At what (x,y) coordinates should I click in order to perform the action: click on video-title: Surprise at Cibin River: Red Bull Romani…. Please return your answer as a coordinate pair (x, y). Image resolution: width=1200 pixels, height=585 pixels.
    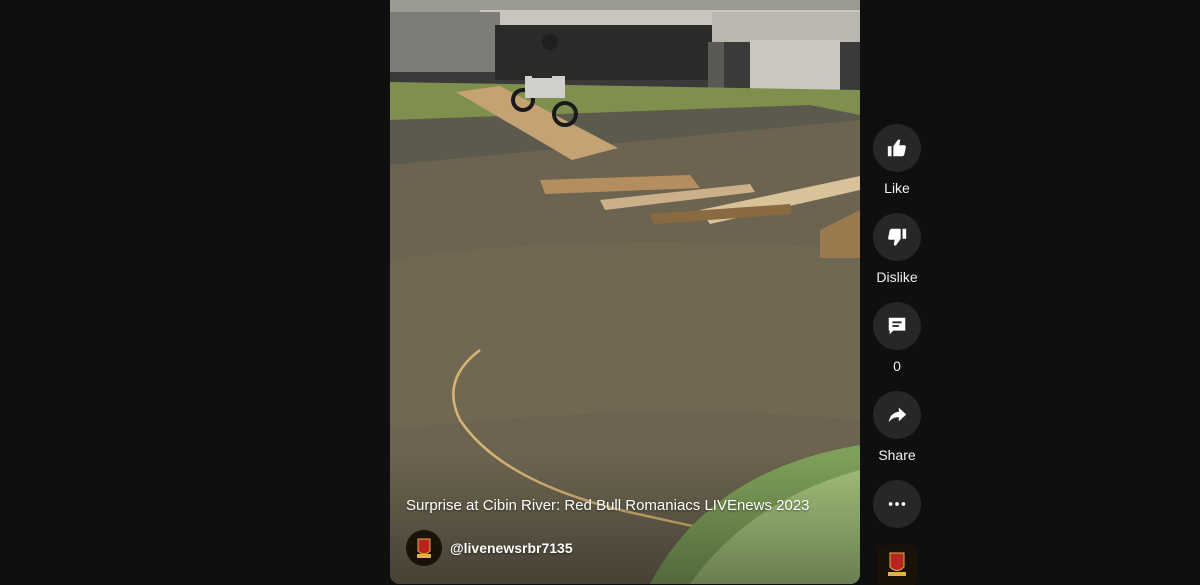
    Looking at the image, I should click on (625, 506).